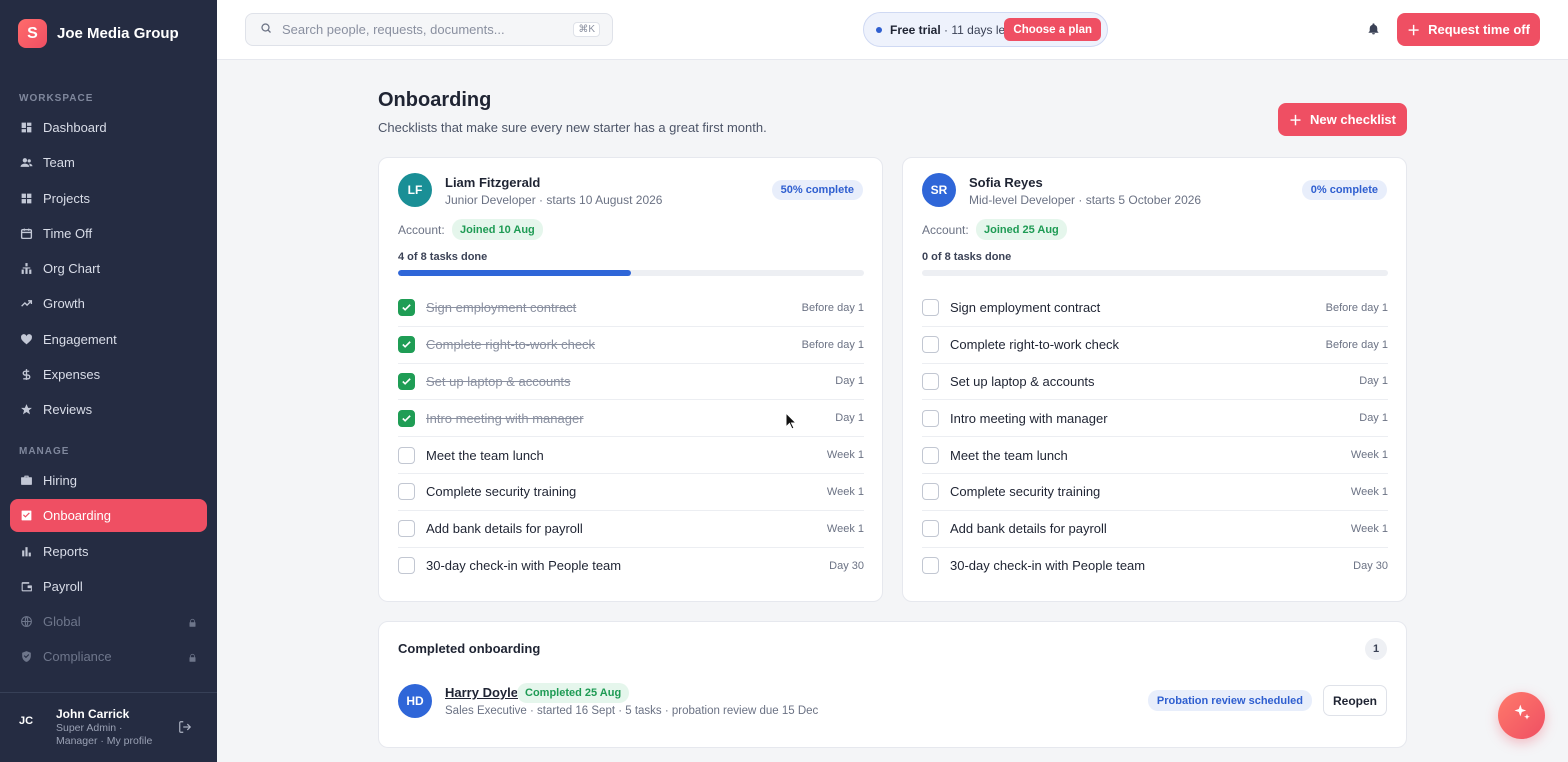  What do you see at coordinates (192, 658) in the screenshot?
I see `lock-icon` at bounding box center [192, 658].